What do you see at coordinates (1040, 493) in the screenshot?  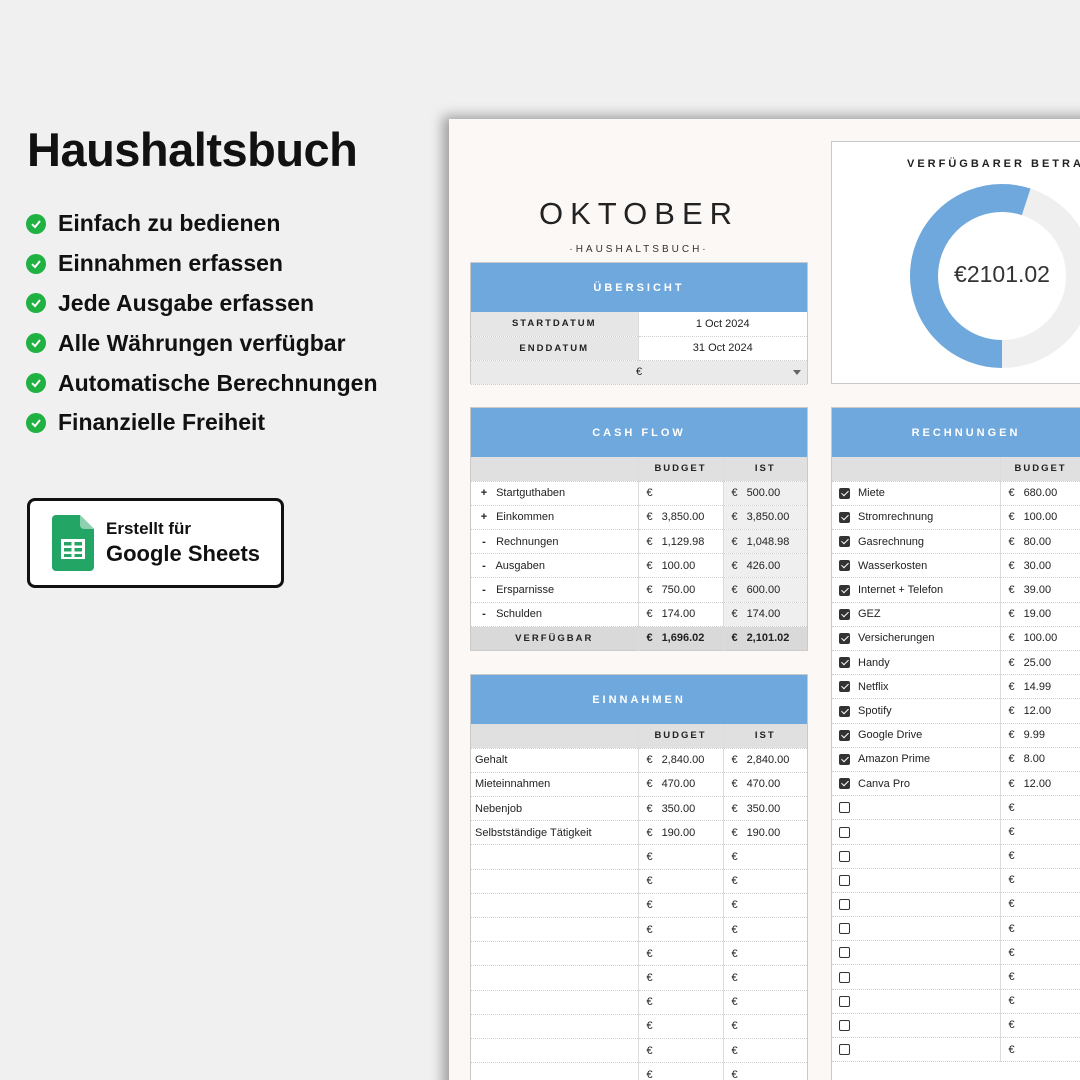 I see `budget-cell: € 680.00` at bounding box center [1040, 493].